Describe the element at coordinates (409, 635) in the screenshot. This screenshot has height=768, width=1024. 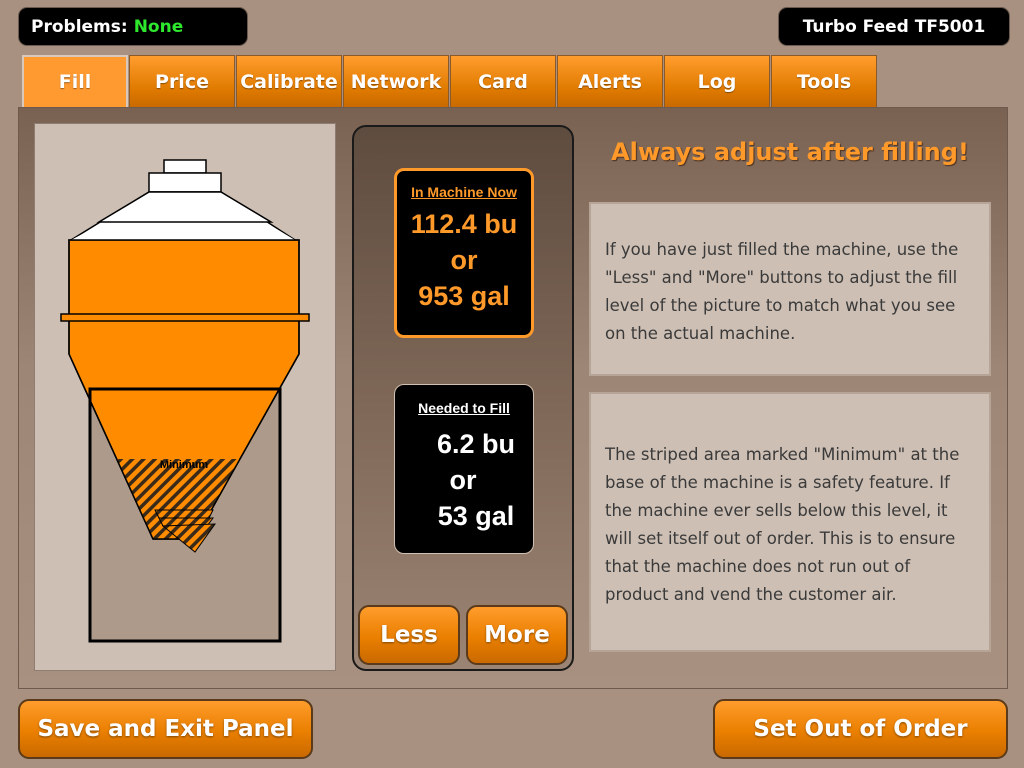
I see `less-button: Less` at that location.